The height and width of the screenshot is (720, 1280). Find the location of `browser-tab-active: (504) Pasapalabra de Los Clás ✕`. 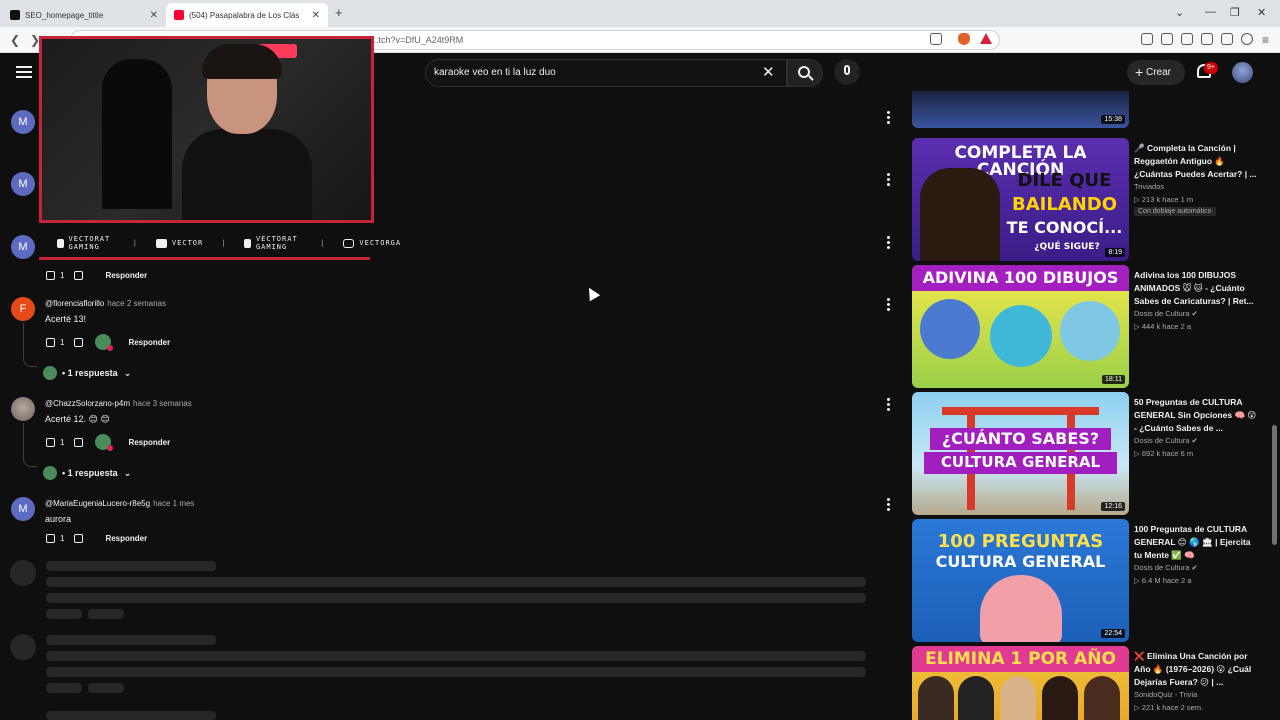

browser-tab-active: (504) Pasapalabra de Los Clás ✕ is located at coordinates (247, 15).